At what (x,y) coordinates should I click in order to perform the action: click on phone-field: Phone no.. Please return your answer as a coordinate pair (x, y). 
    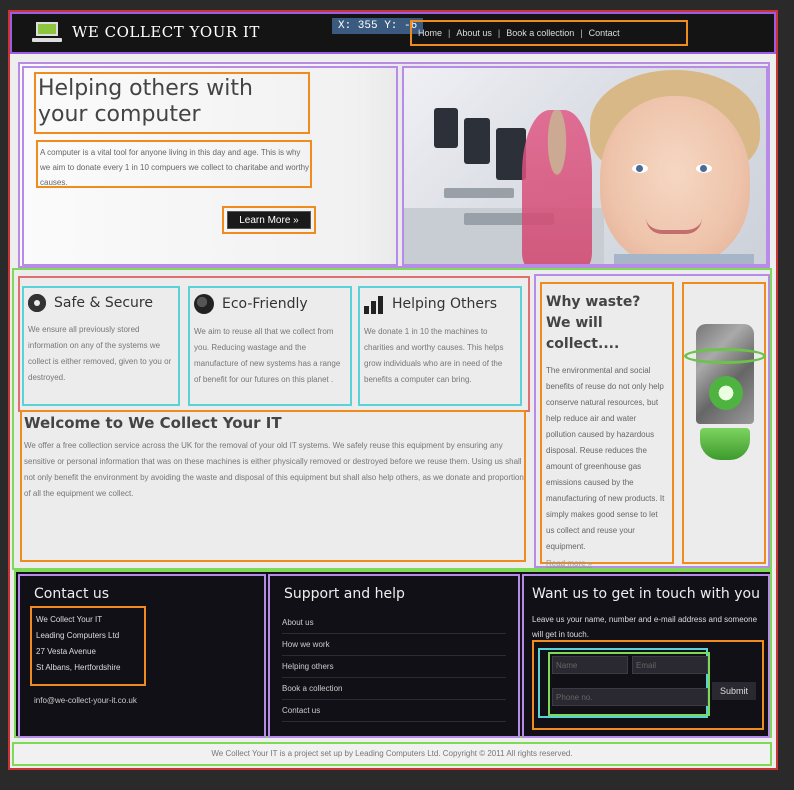
    Looking at the image, I should click on (630, 697).